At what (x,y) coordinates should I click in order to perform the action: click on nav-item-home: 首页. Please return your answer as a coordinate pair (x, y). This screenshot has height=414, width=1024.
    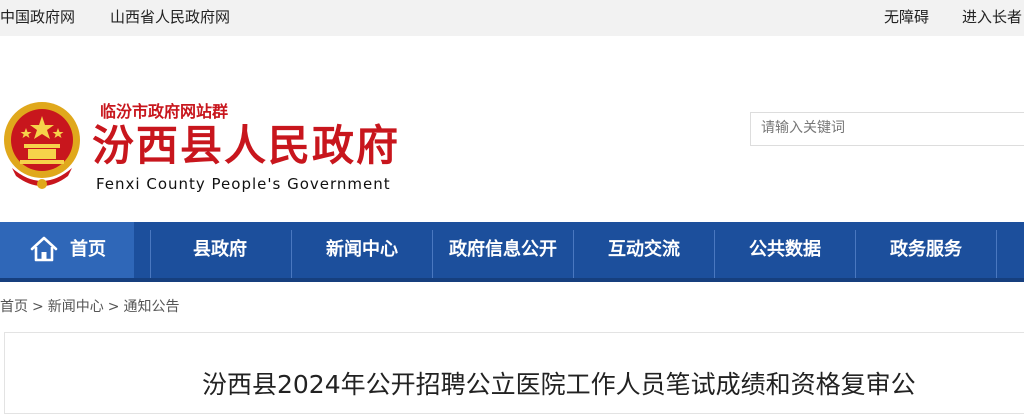
    Looking at the image, I should click on (67, 250).